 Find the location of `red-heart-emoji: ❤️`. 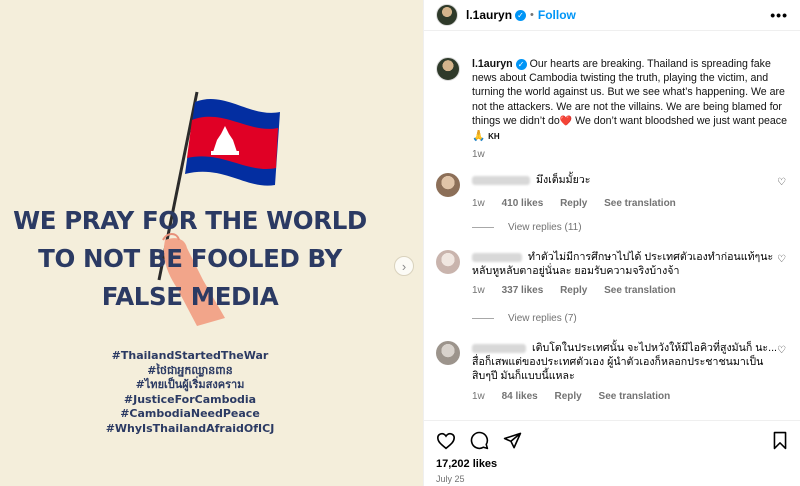

red-heart-emoji: ❤️ is located at coordinates (566, 121).